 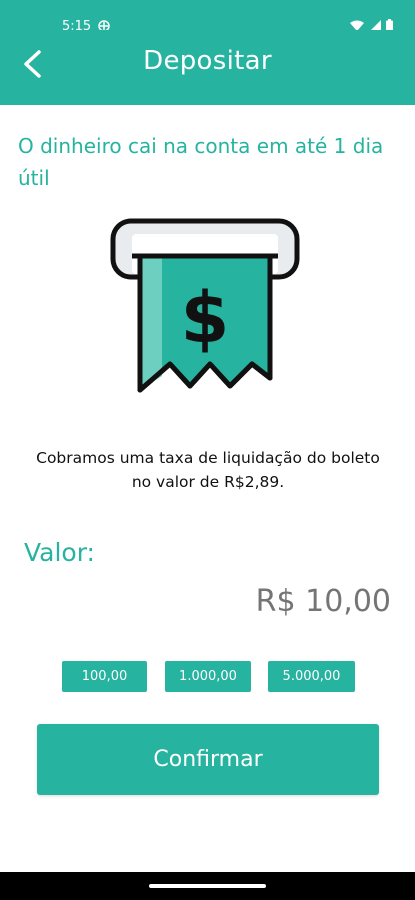 I want to click on quick-amount-1000-button: 1.000,00, so click(x=208, y=676).